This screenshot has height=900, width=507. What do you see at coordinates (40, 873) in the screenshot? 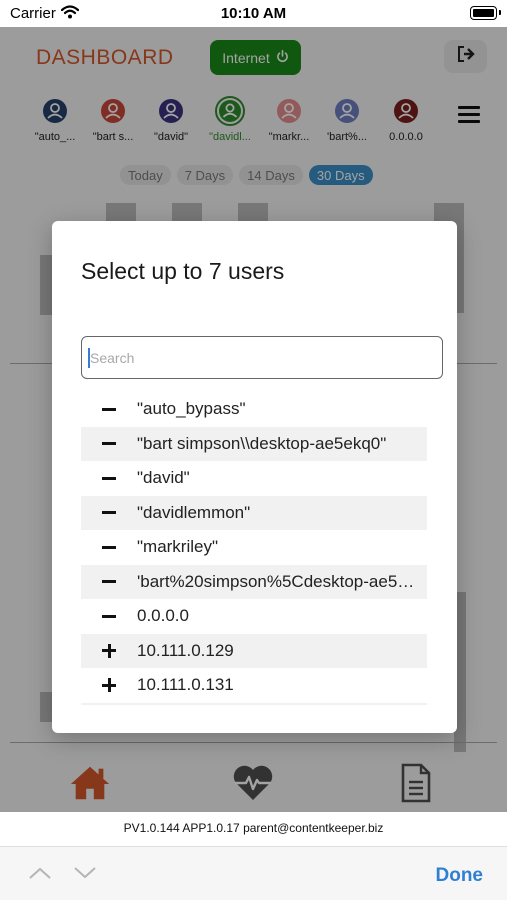
I see `chevron-up-icon` at bounding box center [40, 873].